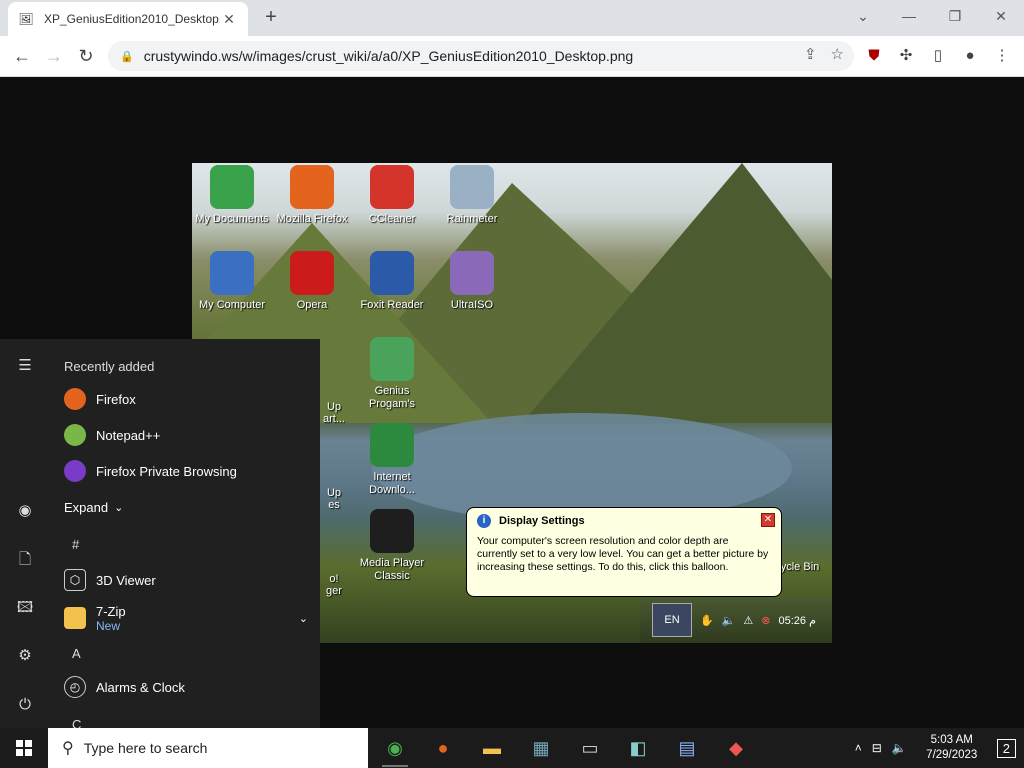 This screenshot has height=768, width=1024. What do you see at coordinates (25, 560) in the screenshot?
I see `documents-icon: 🗋` at bounding box center [25, 560].